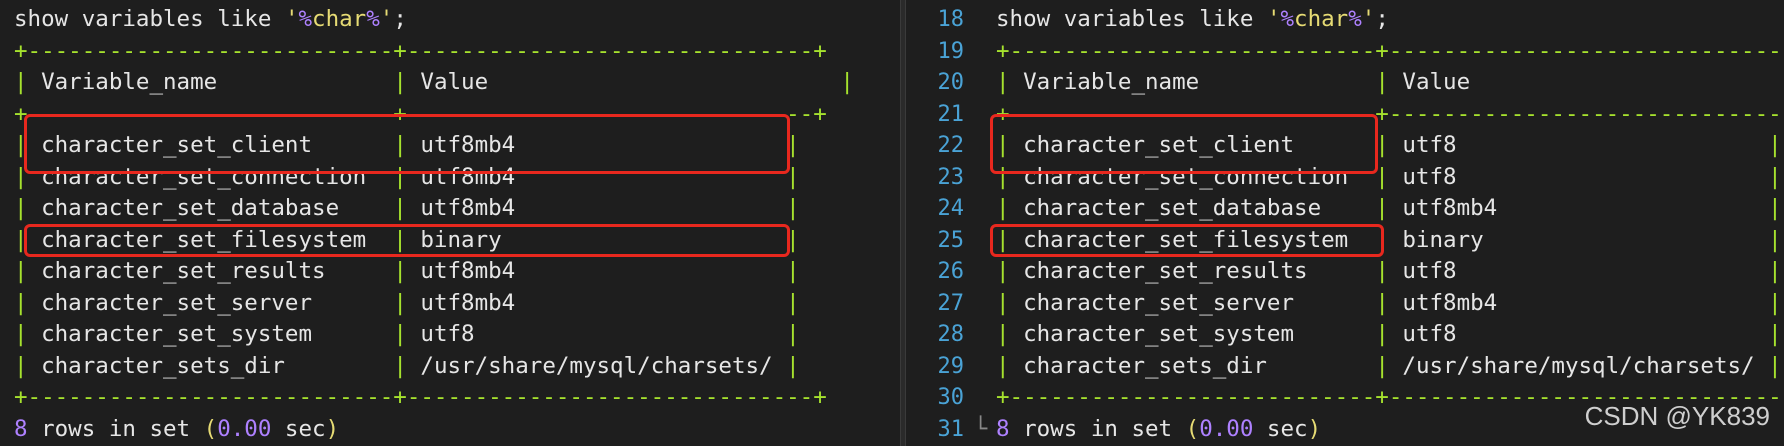 The width and height of the screenshot is (1784, 446). I want to click on line-number: 31, so click(951, 429).